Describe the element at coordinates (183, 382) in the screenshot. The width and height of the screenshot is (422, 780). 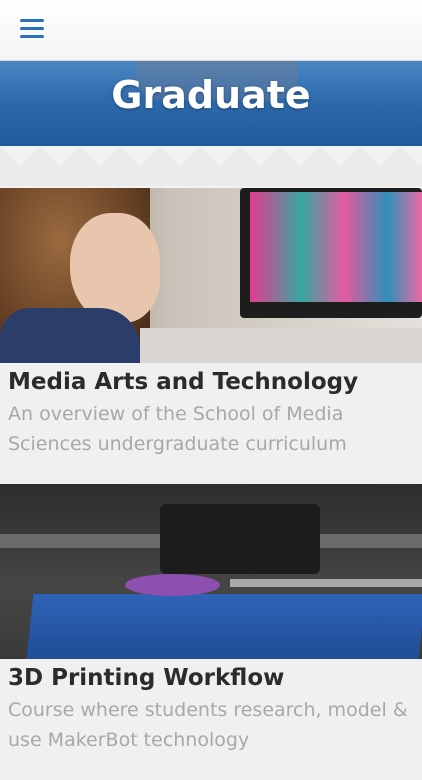
I see `course-title: Media Arts and Technology` at that location.